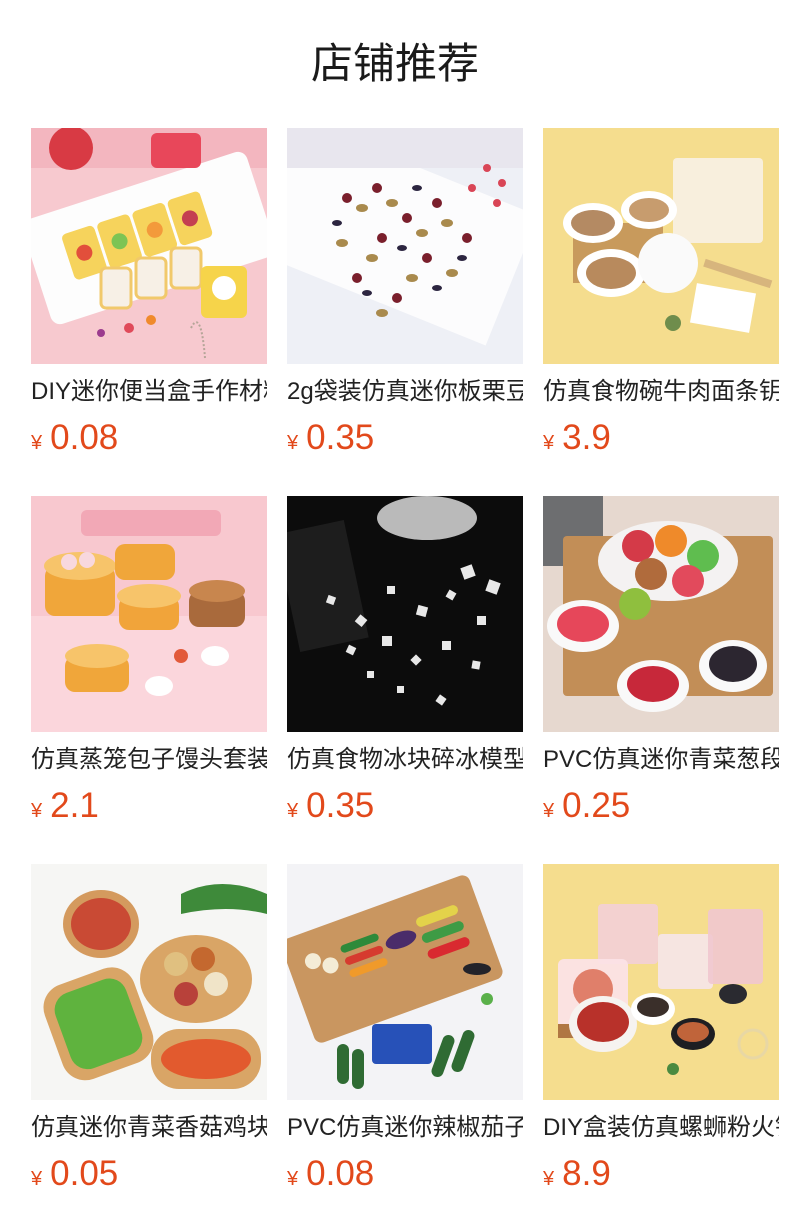 The width and height of the screenshot is (790, 1232). I want to click on product-price: ¥8.9, so click(577, 1174).